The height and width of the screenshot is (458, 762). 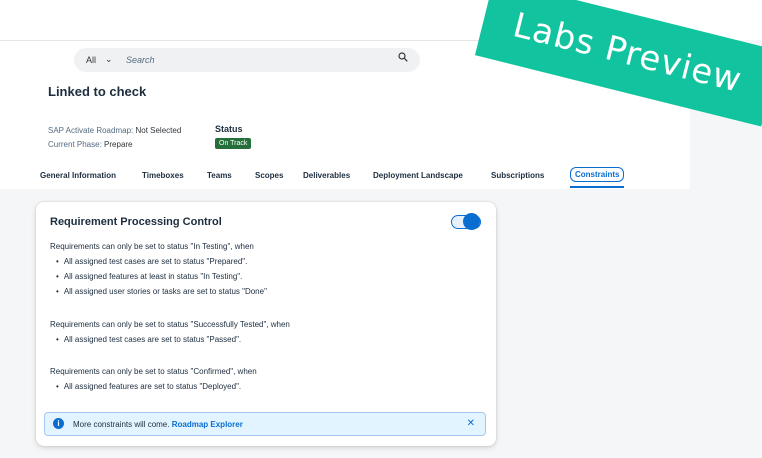 What do you see at coordinates (207, 424) in the screenshot?
I see `roadmap-explorer-link: Roadmap Explorer` at bounding box center [207, 424].